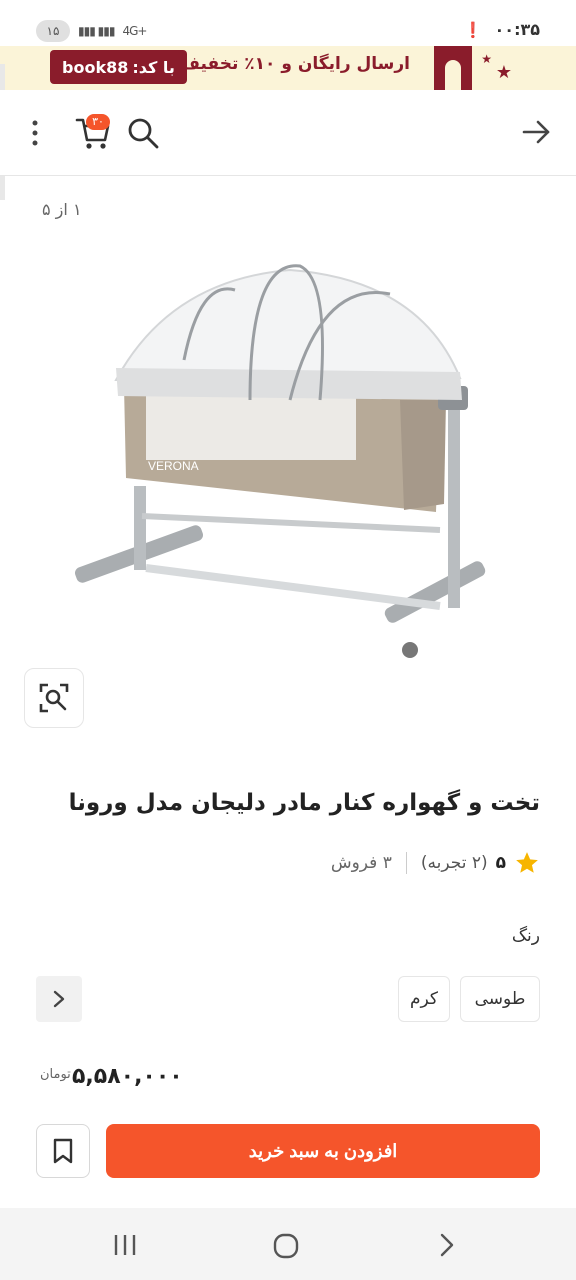 This screenshot has height=1280, width=576. I want to click on status-right: ❗ ۰۰:۳۵, so click(502, 29).